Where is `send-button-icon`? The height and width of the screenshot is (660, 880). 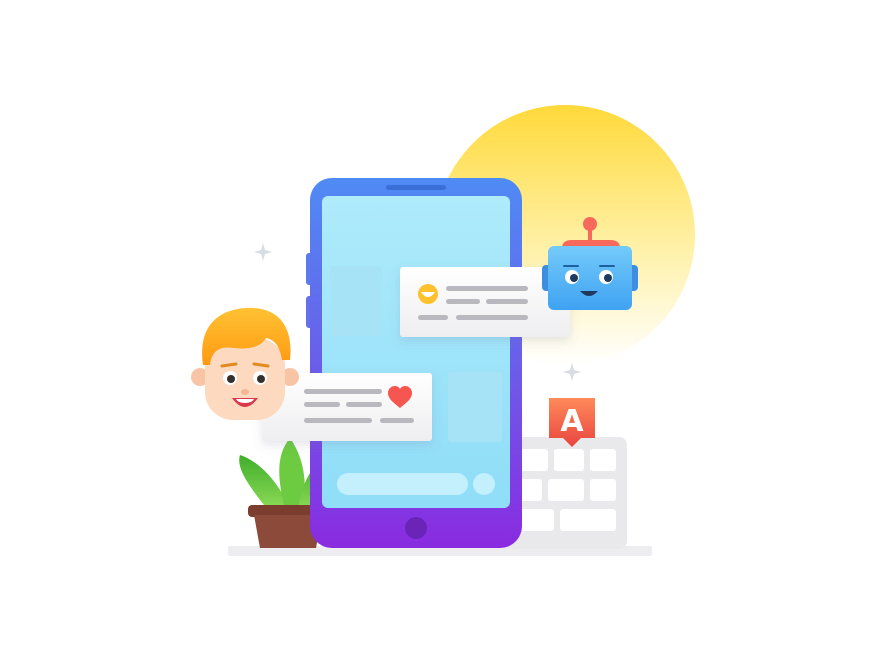
send-button-icon is located at coordinates (484, 484).